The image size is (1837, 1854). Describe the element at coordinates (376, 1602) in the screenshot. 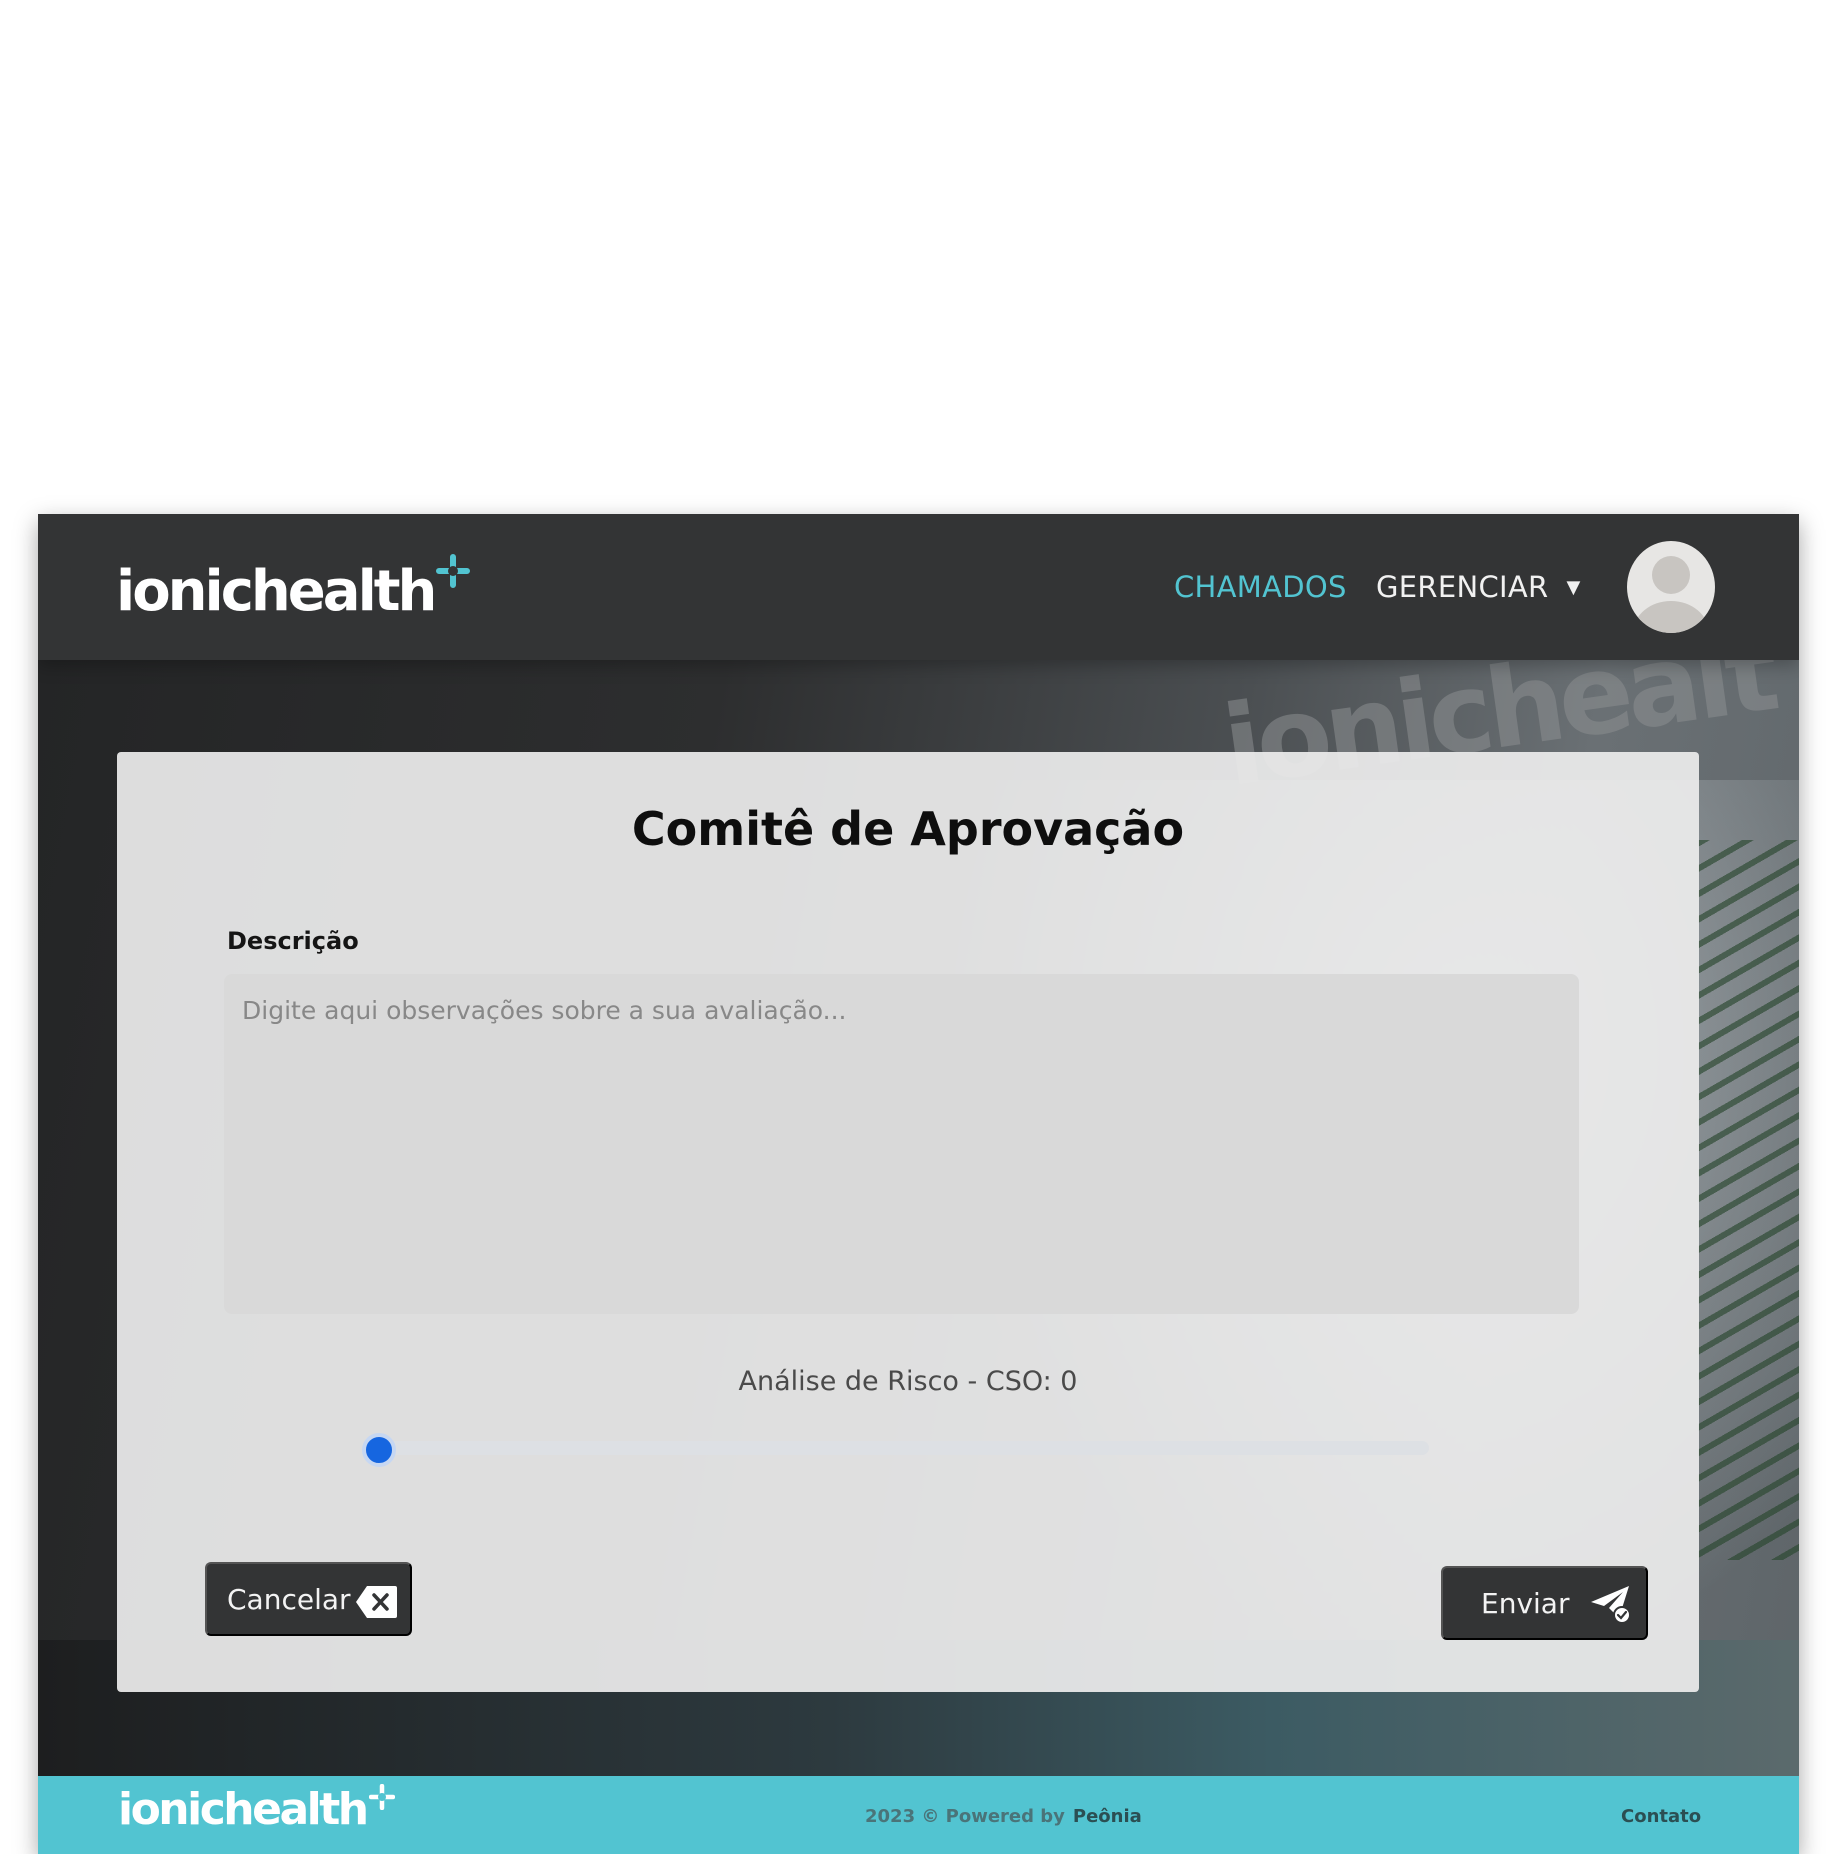

I see `backspace-x-icon` at that location.